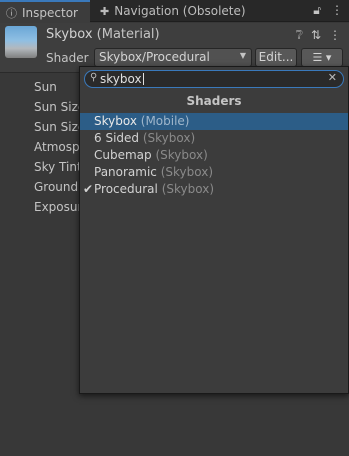  I want to click on search-value: skybox, so click(121, 79).